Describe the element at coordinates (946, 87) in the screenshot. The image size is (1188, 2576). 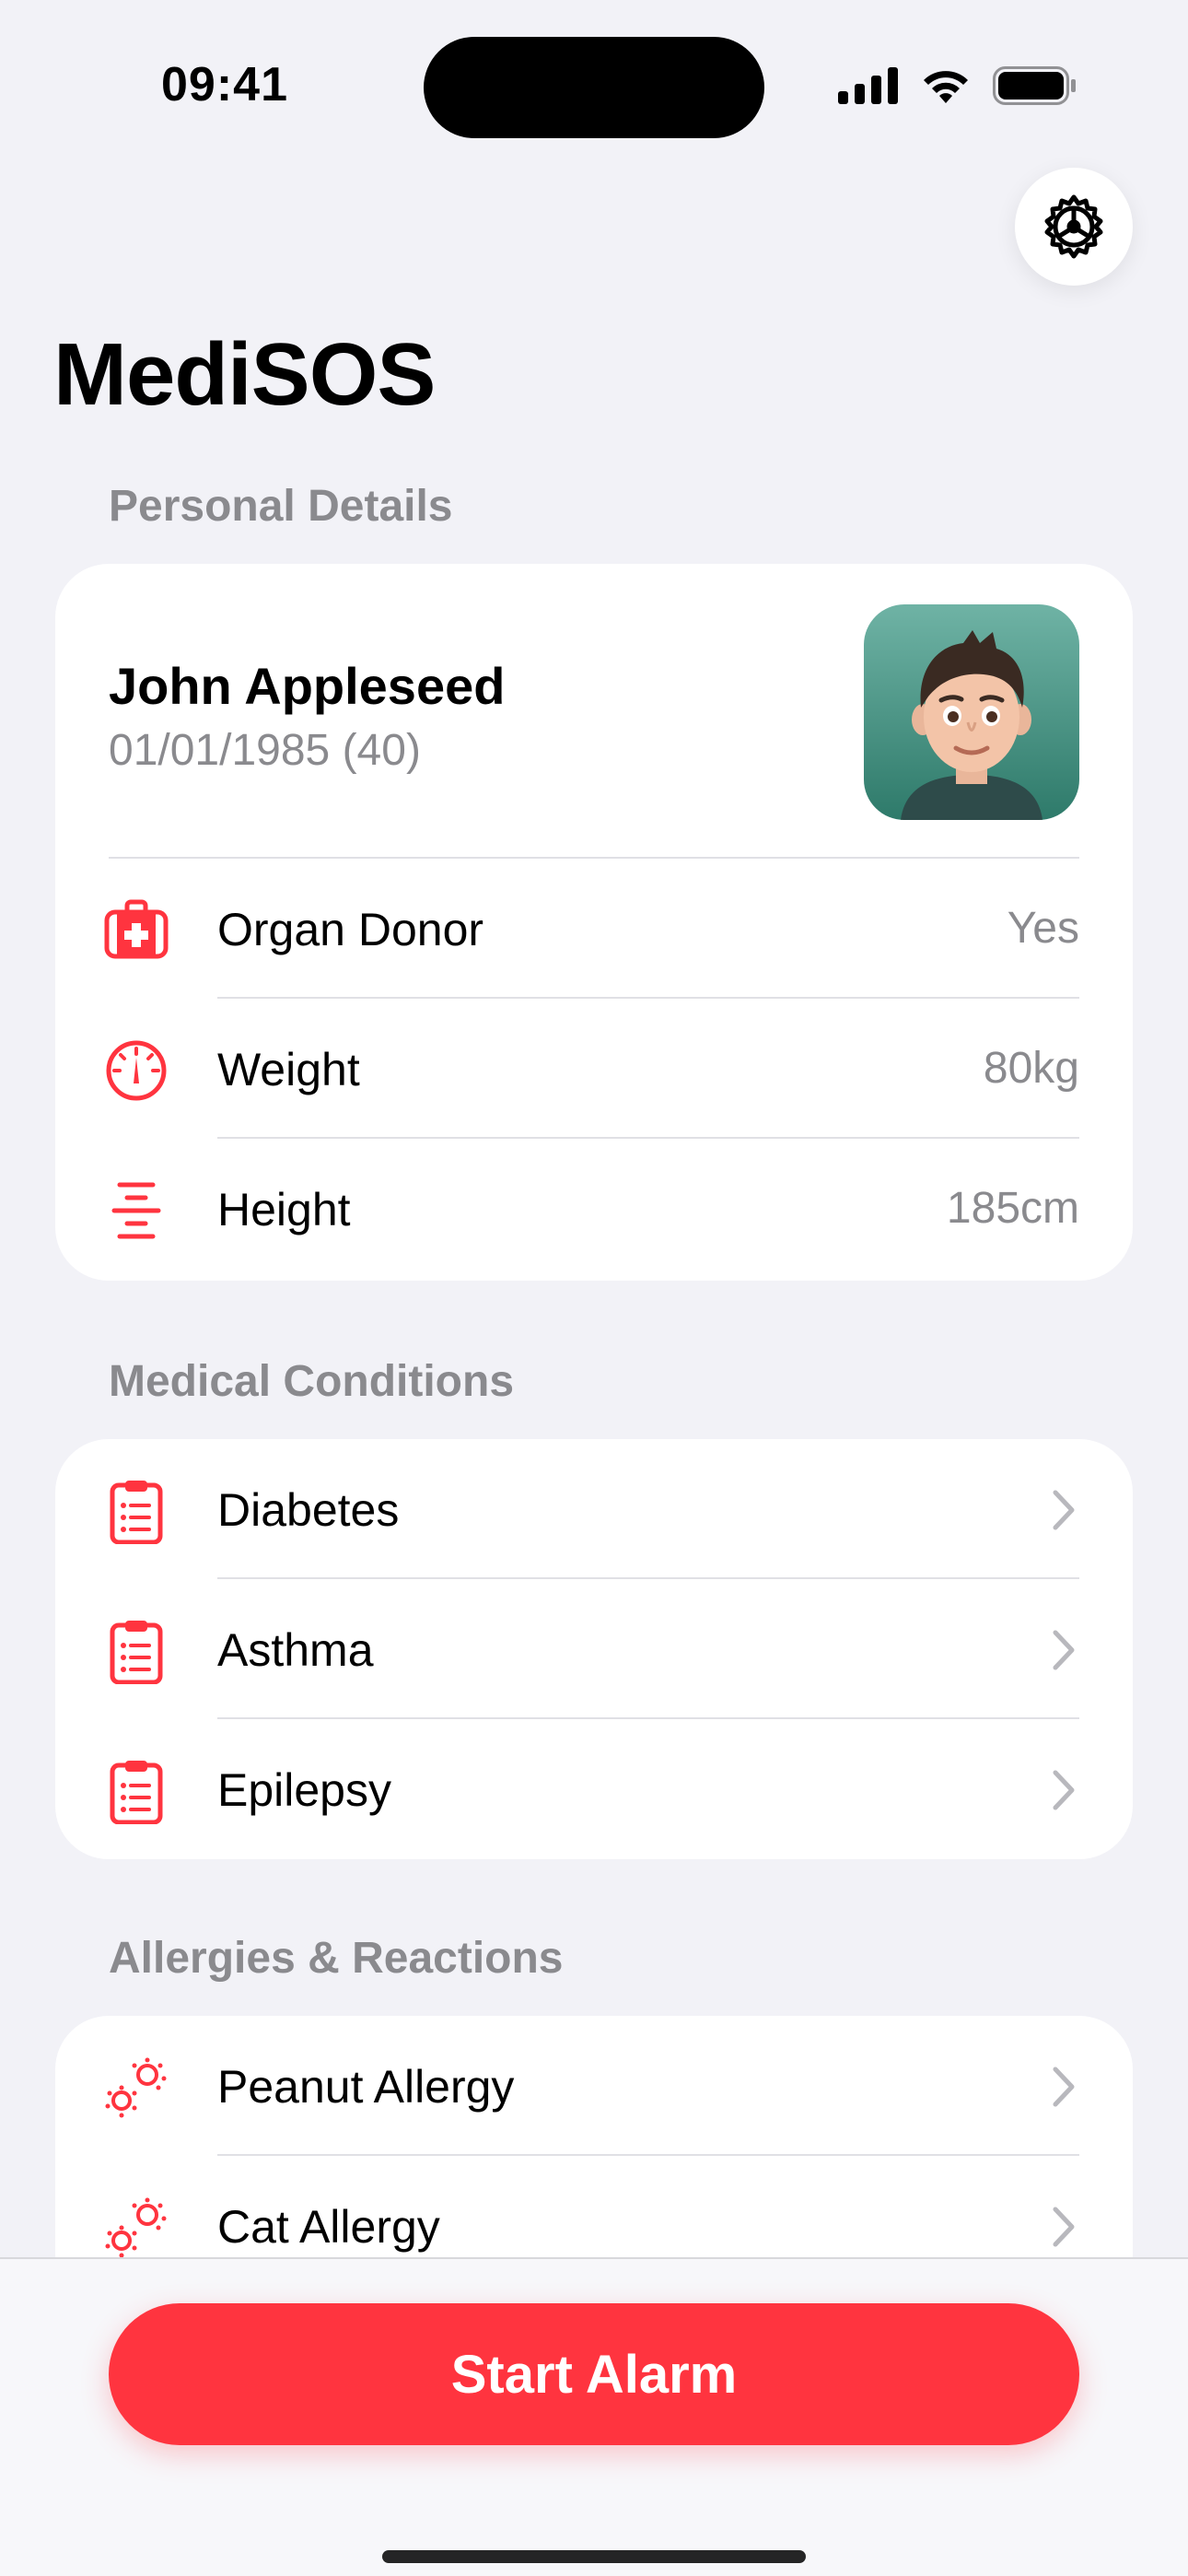
I see `wifi-icon` at that location.